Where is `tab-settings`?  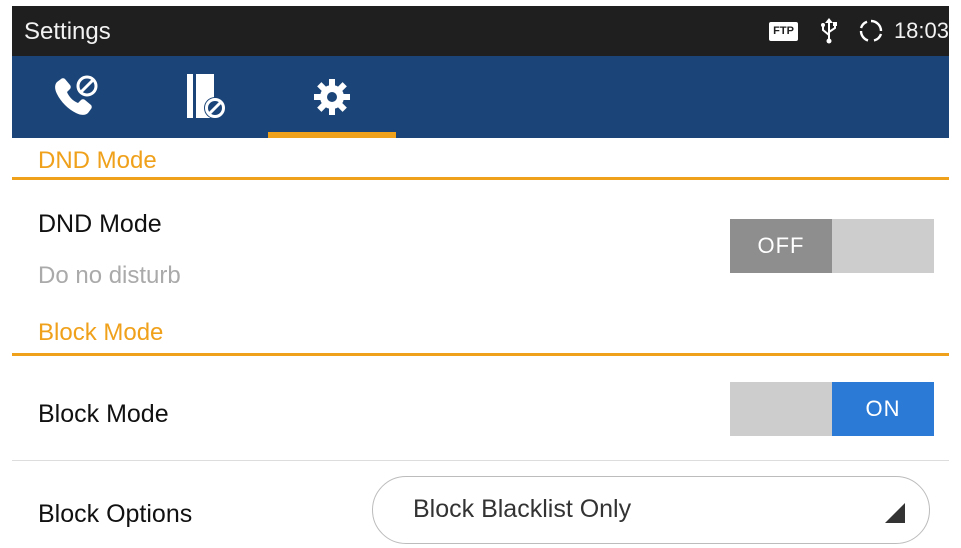 tab-settings is located at coordinates (332, 97).